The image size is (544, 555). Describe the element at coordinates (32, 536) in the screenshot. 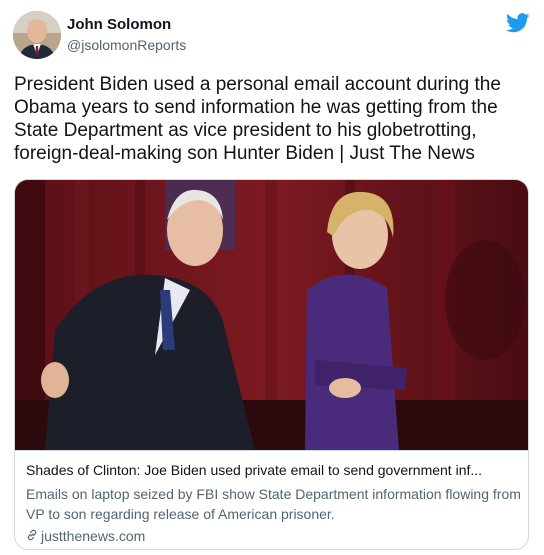

I see `link-icon` at that location.